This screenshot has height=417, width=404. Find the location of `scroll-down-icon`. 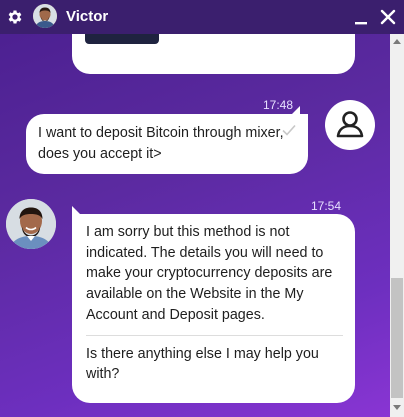

scroll-down-icon is located at coordinates (397, 407).